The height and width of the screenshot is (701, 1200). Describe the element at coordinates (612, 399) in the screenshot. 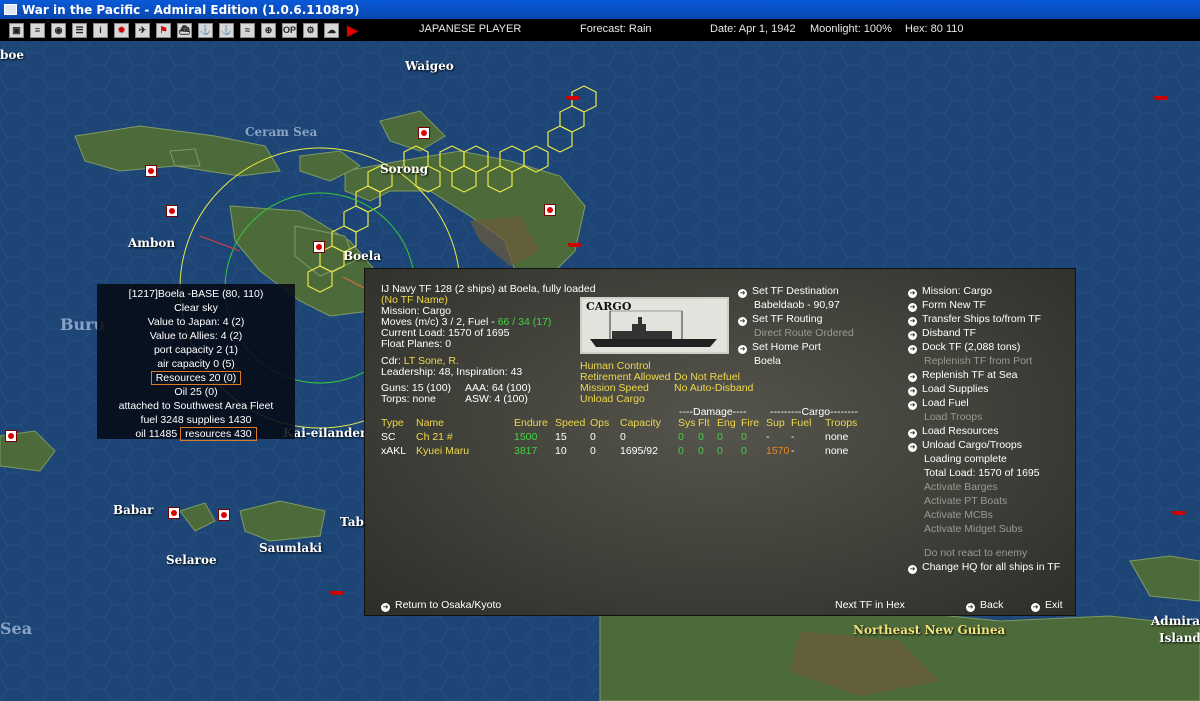

I see `opt-unload-cargo: Unload Cargo` at that location.